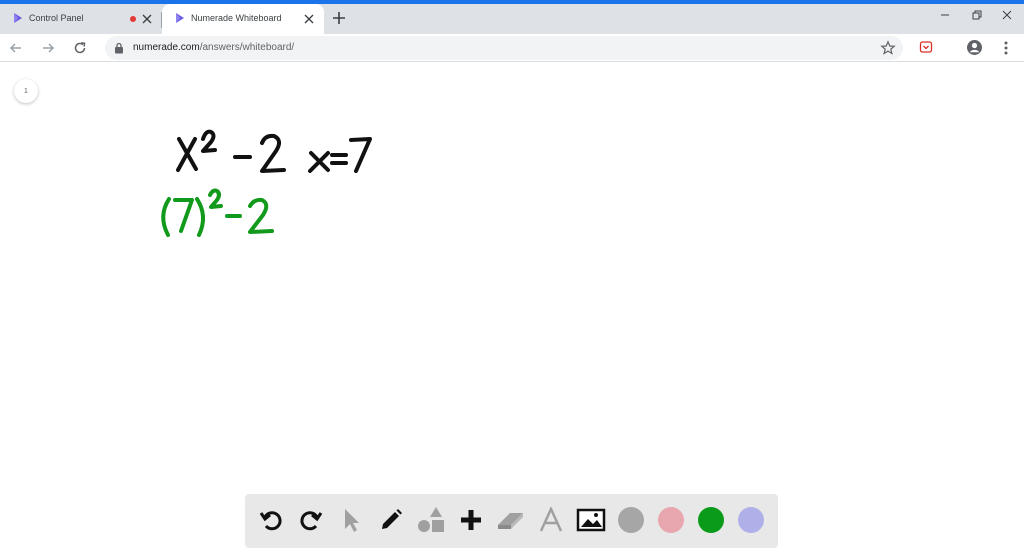  What do you see at coordinates (339, 159) in the screenshot?
I see `ink-equals` at bounding box center [339, 159].